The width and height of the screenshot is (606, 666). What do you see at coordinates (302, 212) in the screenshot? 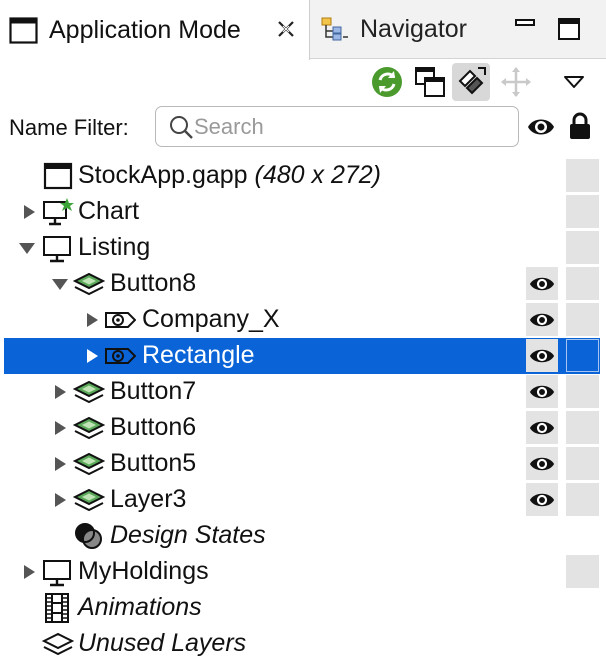
I see `tree-item-chart: Chart` at bounding box center [302, 212].